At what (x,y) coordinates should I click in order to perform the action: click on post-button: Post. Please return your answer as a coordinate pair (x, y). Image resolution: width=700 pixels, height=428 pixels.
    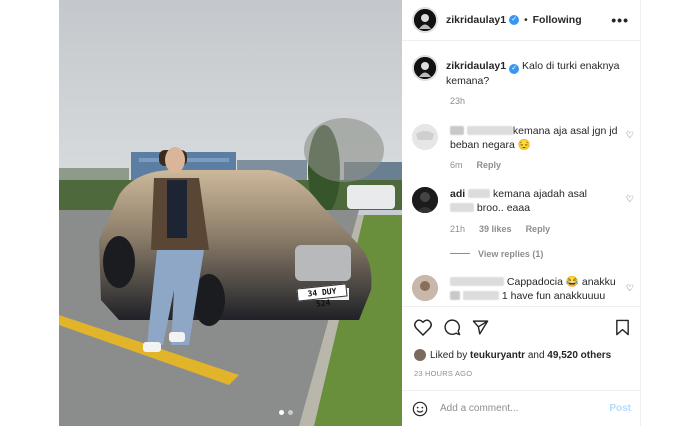
    Looking at the image, I should click on (620, 408).